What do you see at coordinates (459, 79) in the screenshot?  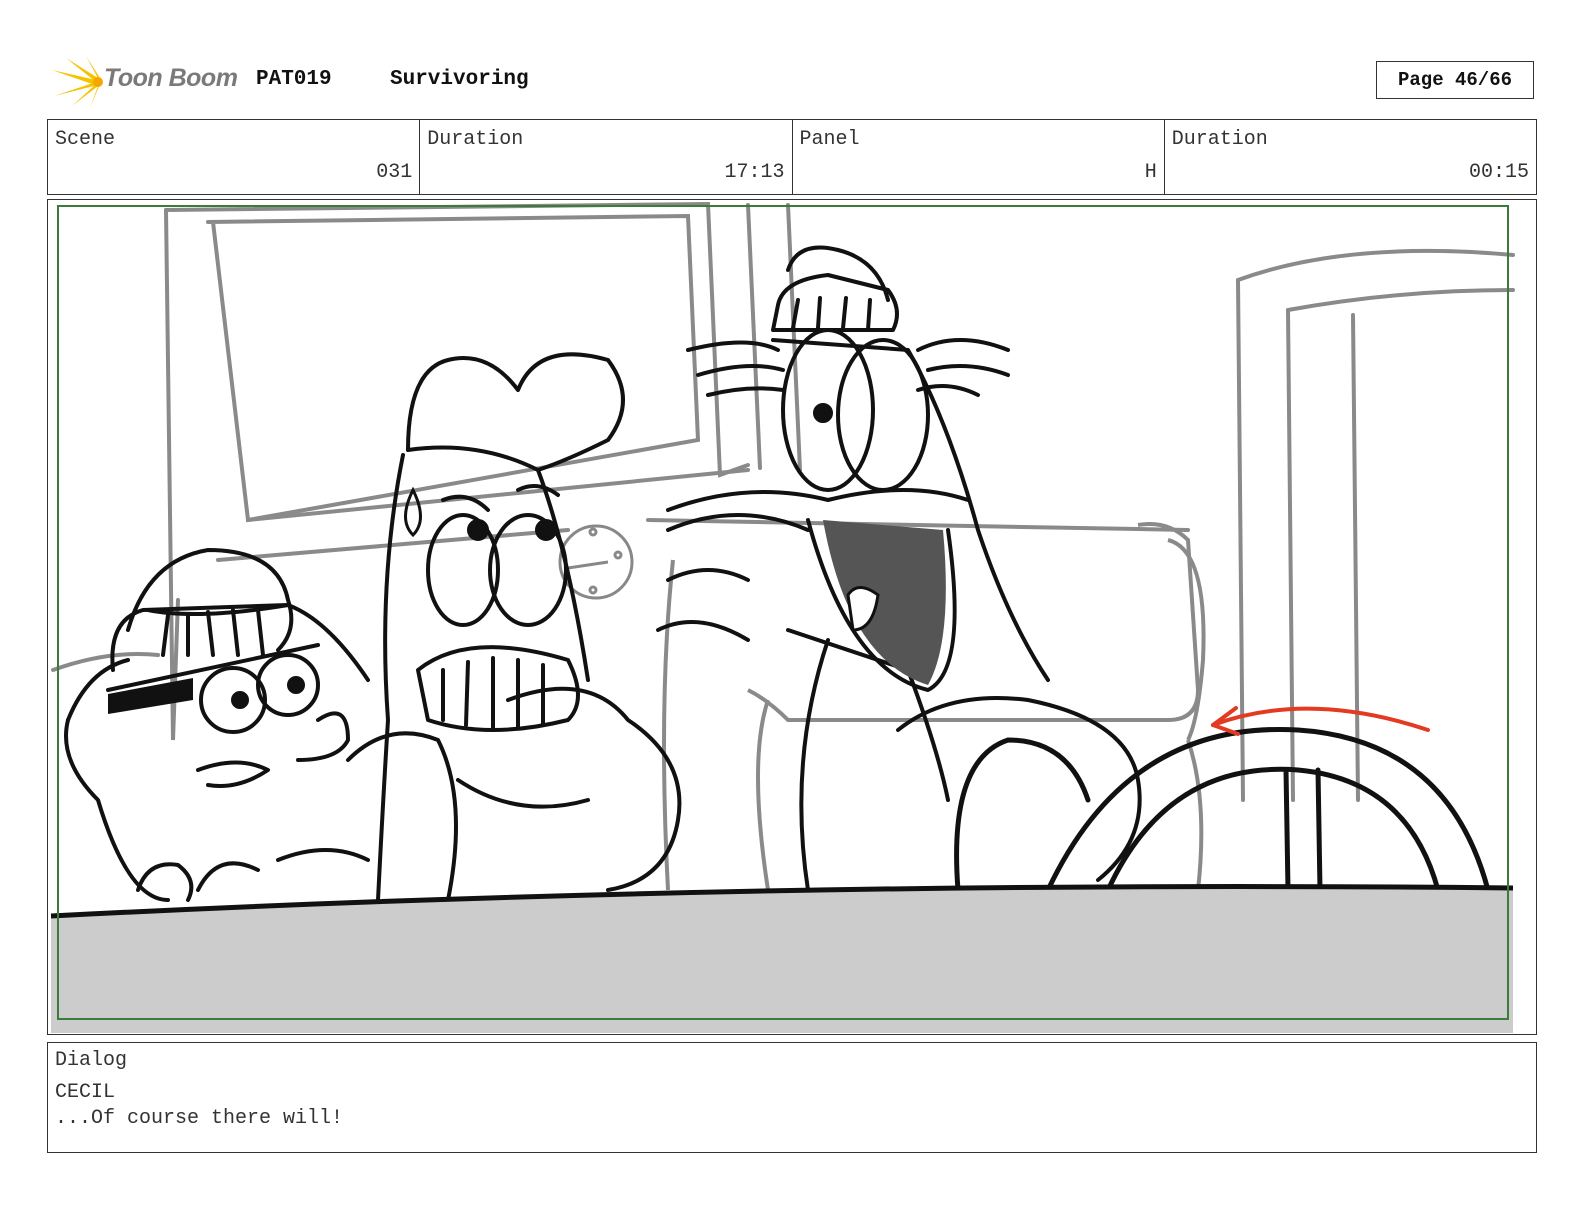 I see `project-title: Survivoring` at bounding box center [459, 79].